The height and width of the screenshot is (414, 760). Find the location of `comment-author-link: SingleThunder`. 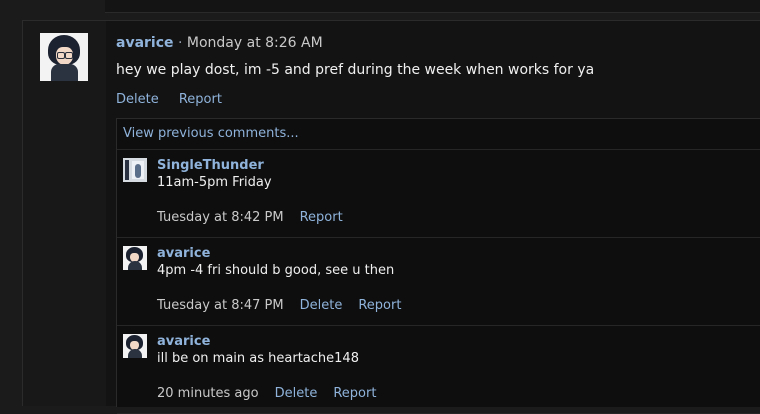

comment-author-link: SingleThunder is located at coordinates (452, 165).